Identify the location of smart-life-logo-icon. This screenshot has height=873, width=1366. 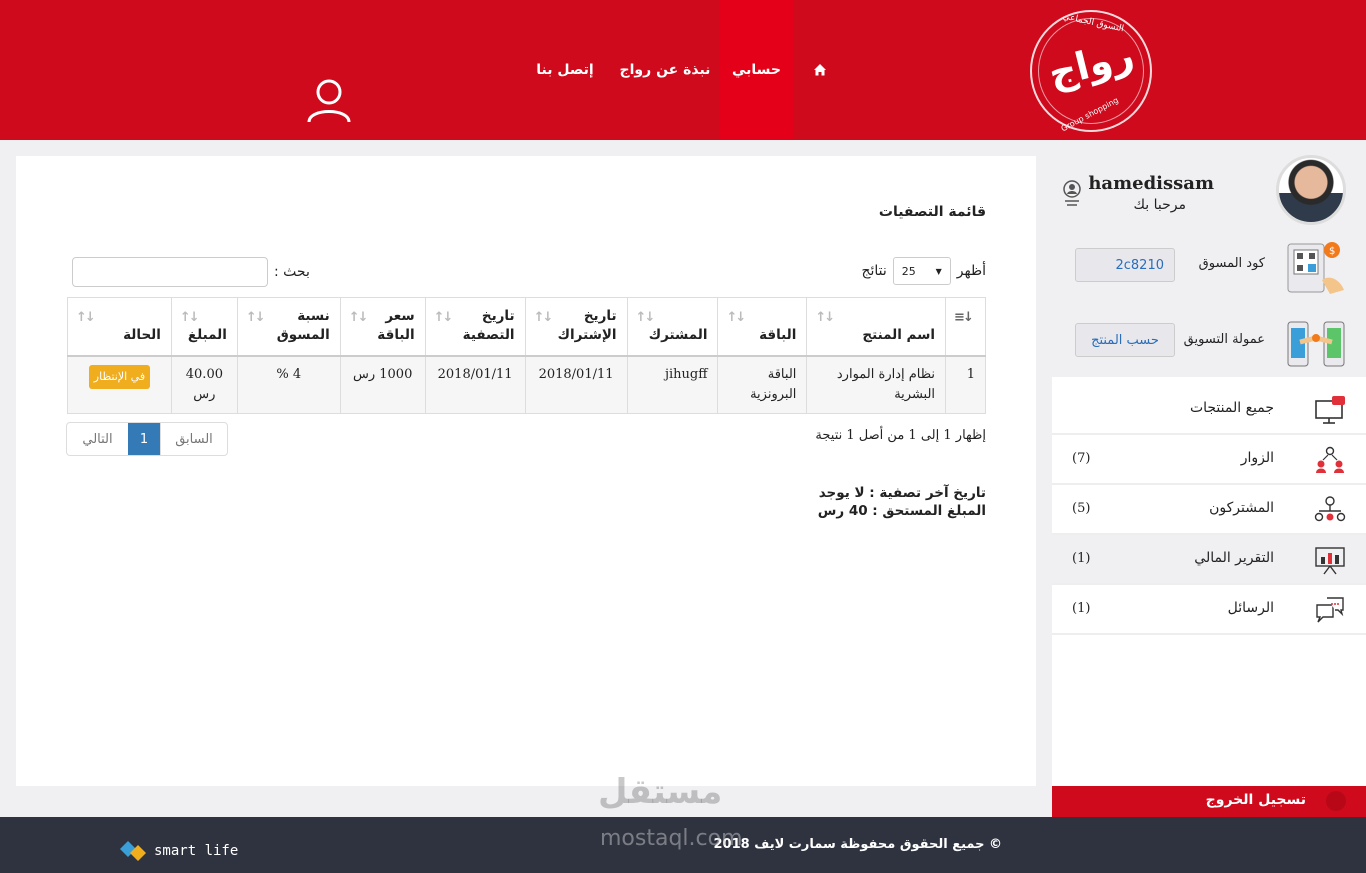
(133, 851).